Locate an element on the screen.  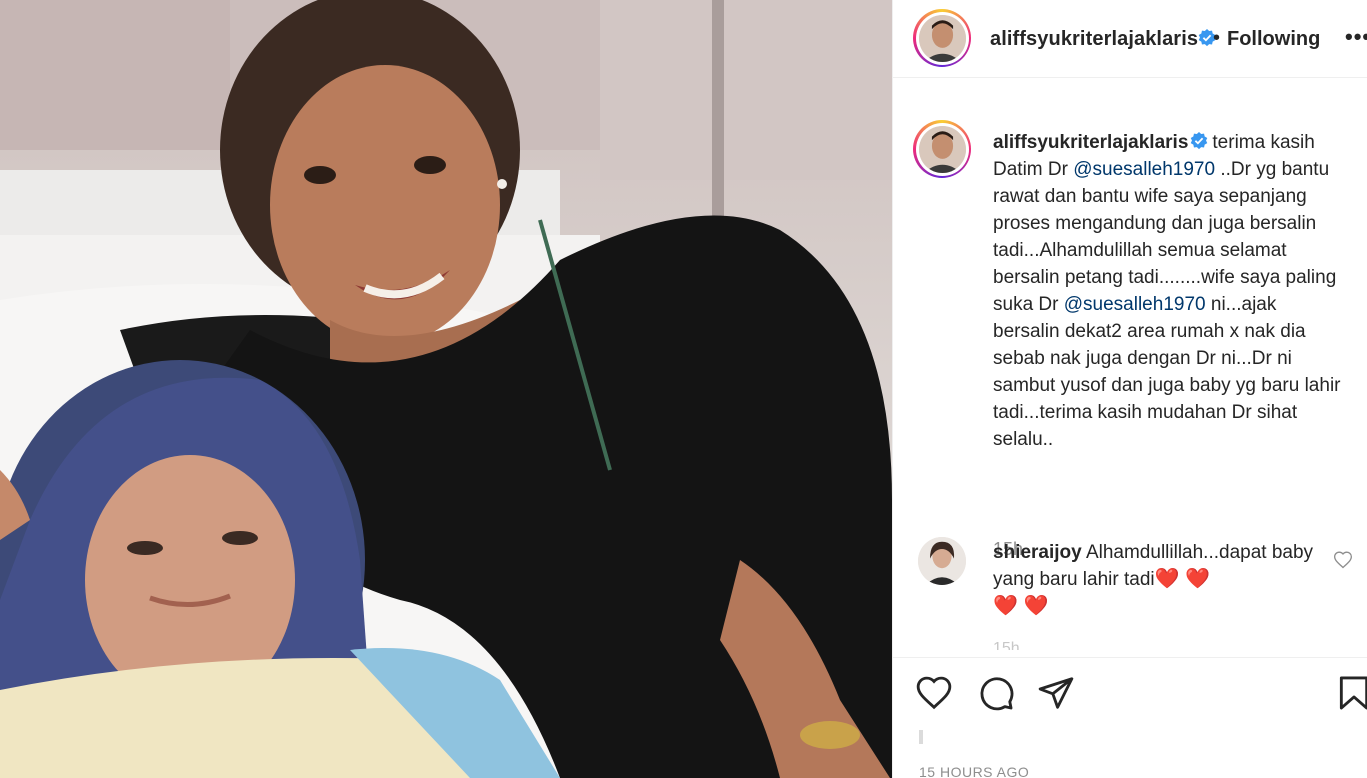
comment-bubble-icon is located at coordinates (996, 693).